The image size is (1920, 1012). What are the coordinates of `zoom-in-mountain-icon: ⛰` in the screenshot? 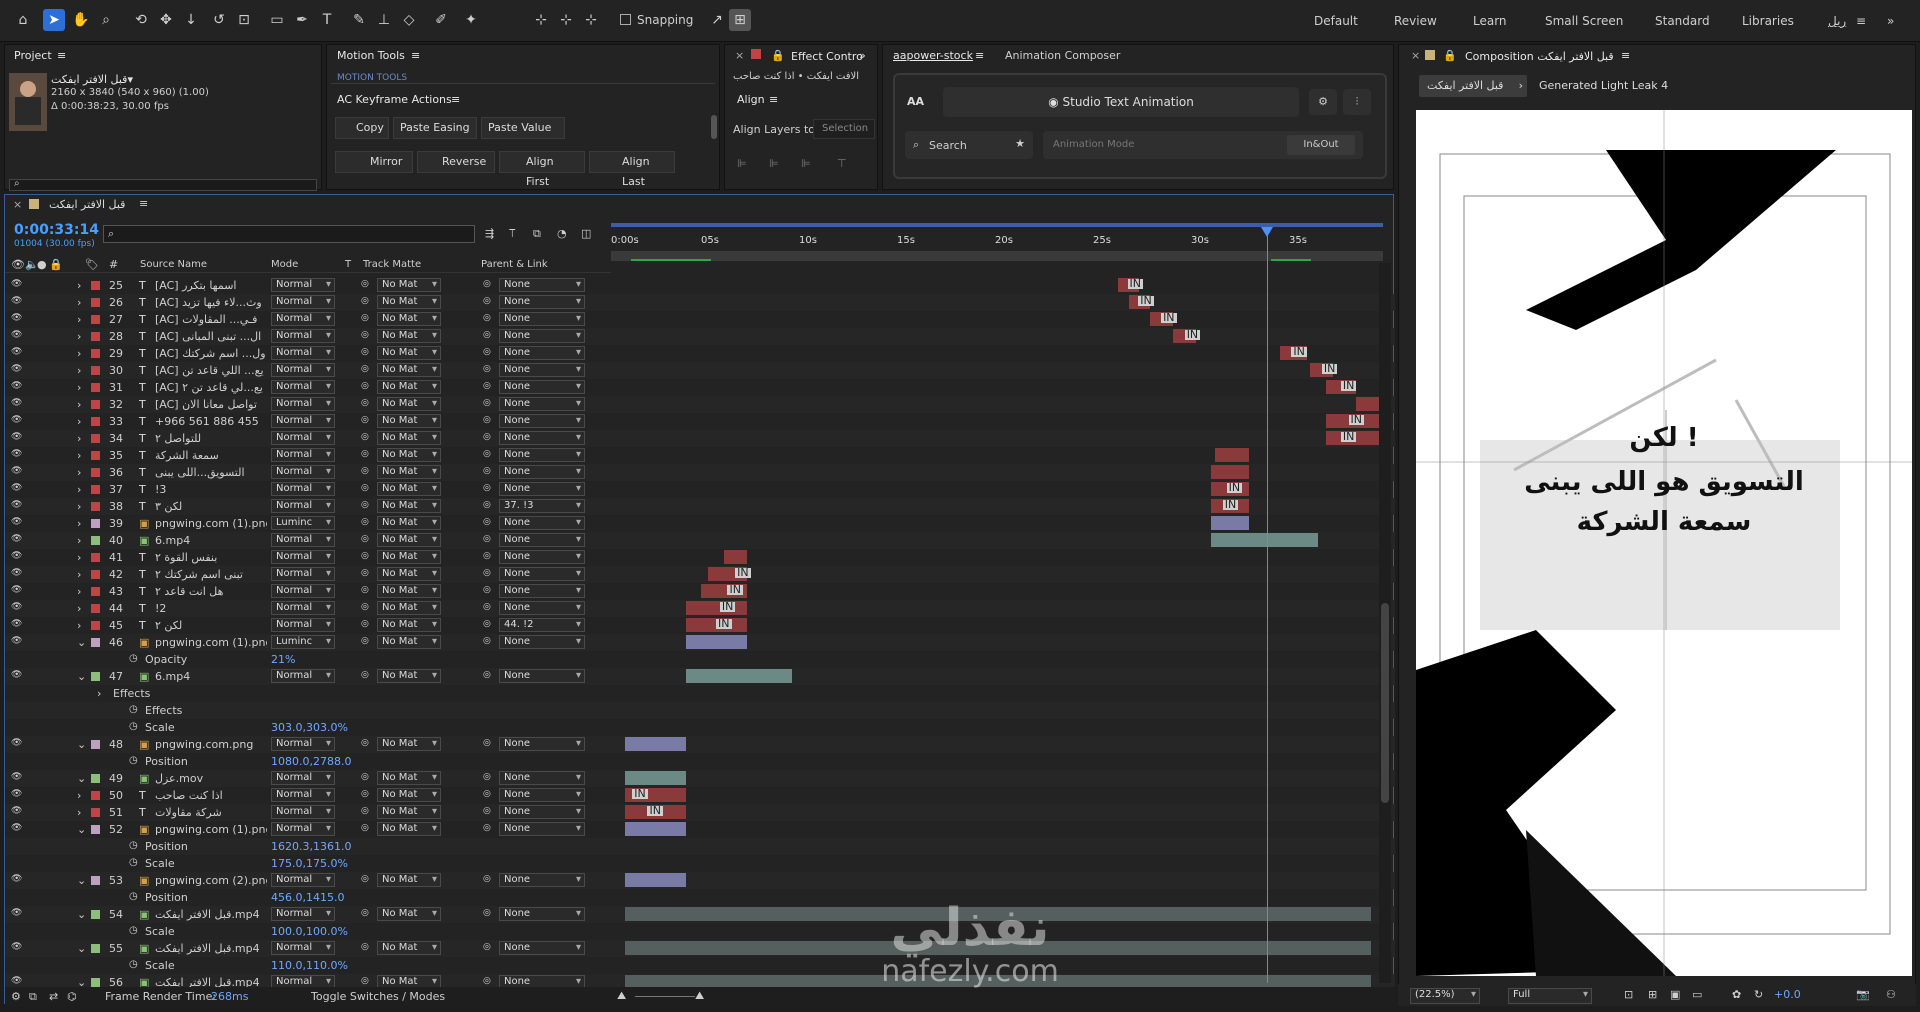 It's located at (699, 996).